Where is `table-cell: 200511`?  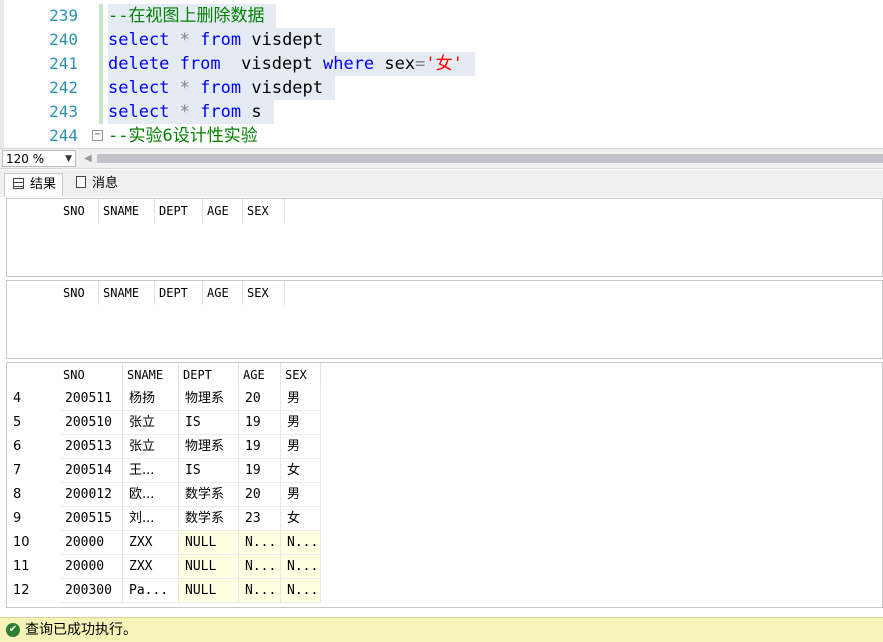 table-cell: 200511 is located at coordinates (91, 399).